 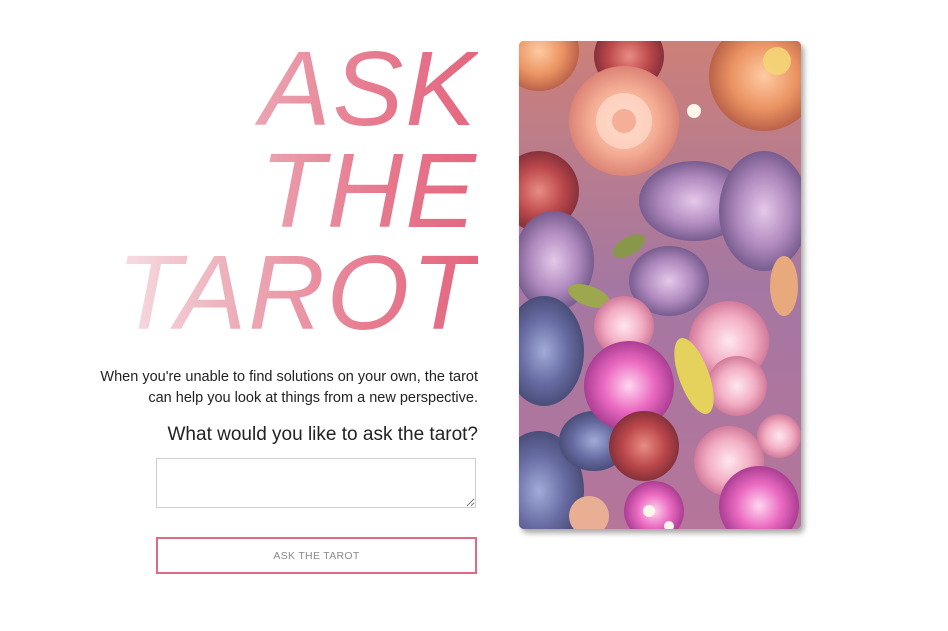 What do you see at coordinates (369, 191) in the screenshot?
I see `title-line-the: THE` at bounding box center [369, 191].